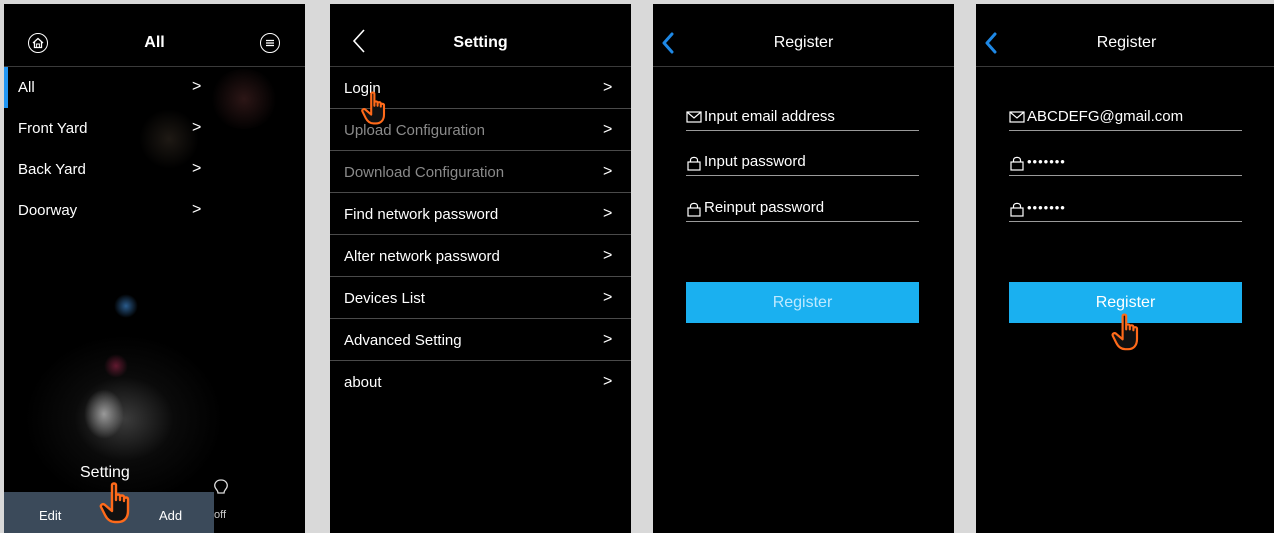 Image resolution: width=1274 pixels, height=533 pixels. I want to click on item-label: about, so click(363, 382).